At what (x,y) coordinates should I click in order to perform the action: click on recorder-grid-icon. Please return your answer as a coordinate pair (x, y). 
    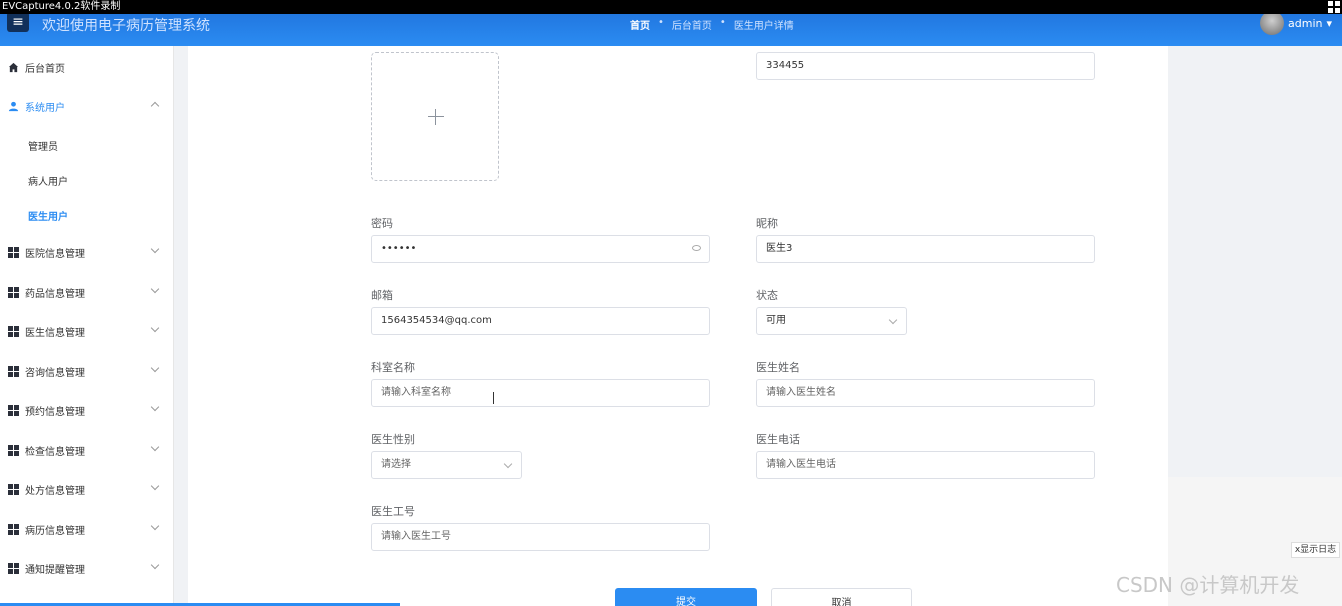
    Looking at the image, I should click on (1334, 7).